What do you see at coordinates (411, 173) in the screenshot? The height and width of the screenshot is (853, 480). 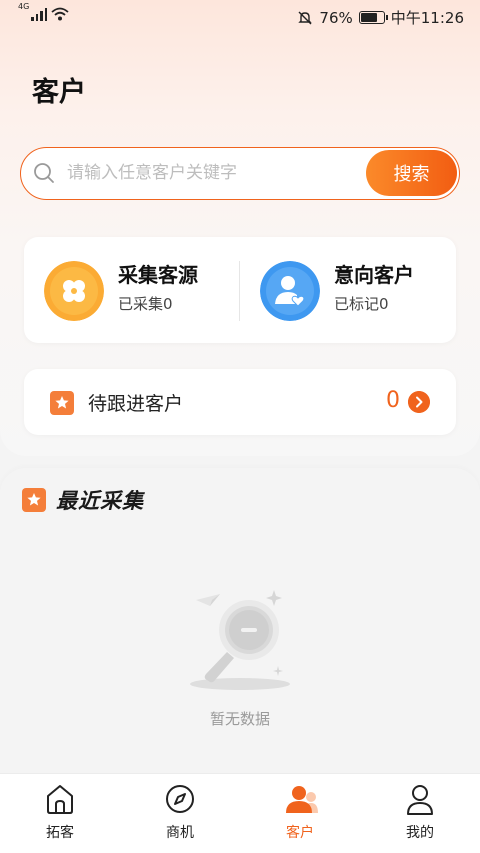 I see `search-button: 搜索` at bounding box center [411, 173].